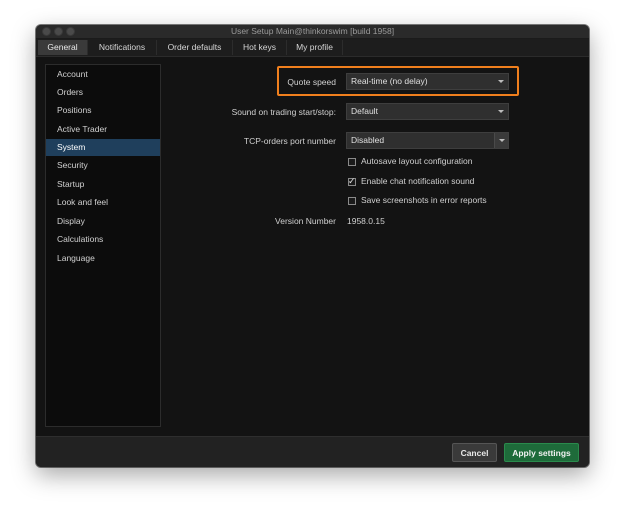 Image resolution: width=625 pixels, height=515 pixels. Describe the element at coordinates (289, 141) in the screenshot. I see `tcp-port-label: TCP-orders port number` at that location.